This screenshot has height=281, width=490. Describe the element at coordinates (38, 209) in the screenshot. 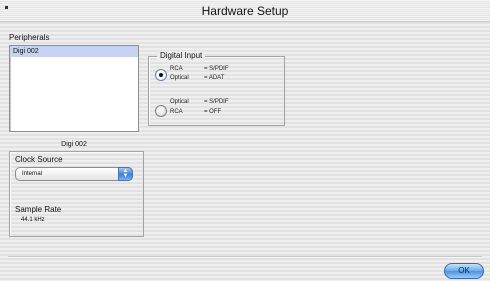

I see `sample-rate-label: Sample Rate` at that location.